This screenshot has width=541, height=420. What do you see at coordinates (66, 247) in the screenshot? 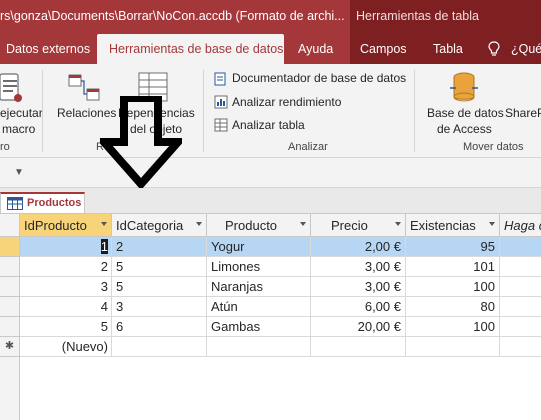
I see `table-cell: 1` at bounding box center [66, 247].